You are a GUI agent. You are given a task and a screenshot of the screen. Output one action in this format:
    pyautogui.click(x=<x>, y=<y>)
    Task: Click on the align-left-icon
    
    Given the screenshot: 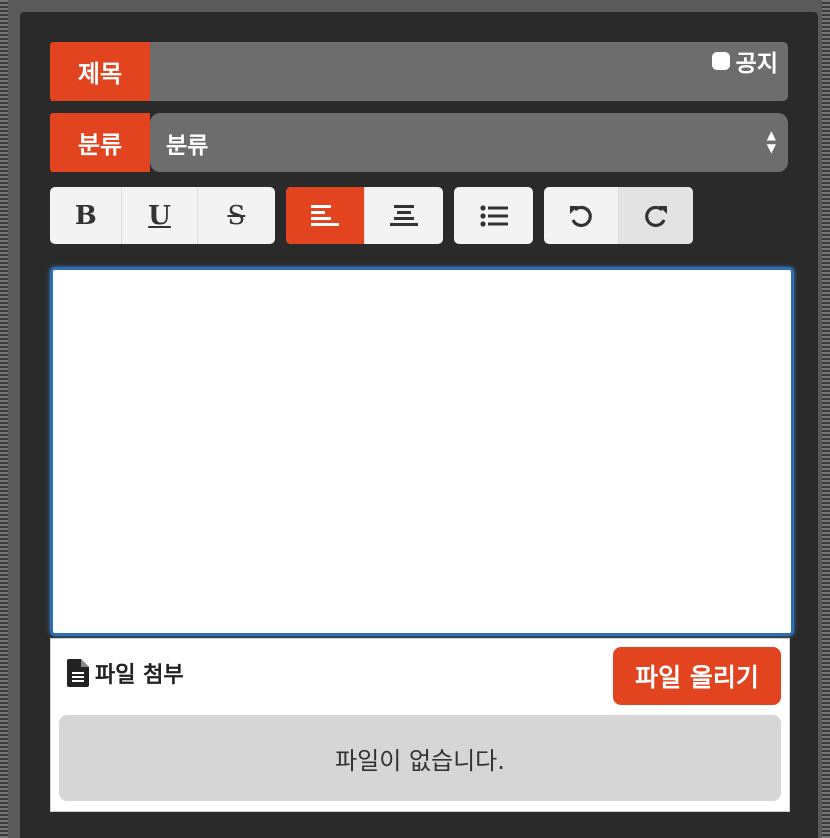 What is the action you would take?
    pyautogui.click(x=324, y=215)
    